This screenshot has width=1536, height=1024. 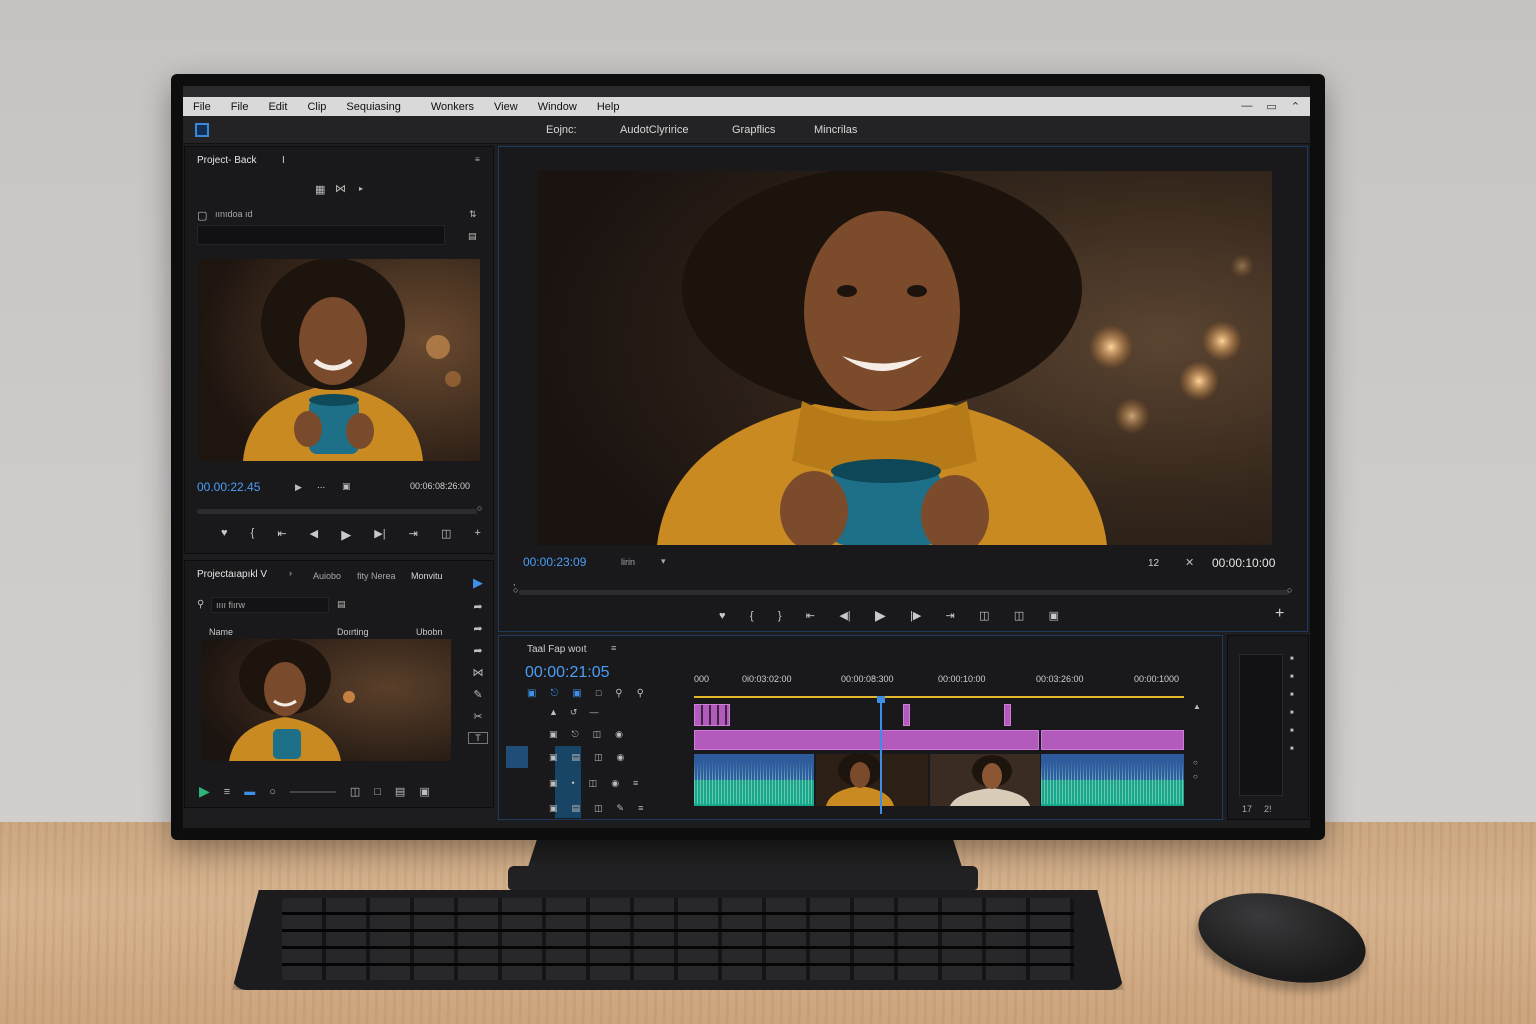 What do you see at coordinates (290, 573) in the screenshot?
I see `panel-overflow-icon: ›` at bounding box center [290, 573].